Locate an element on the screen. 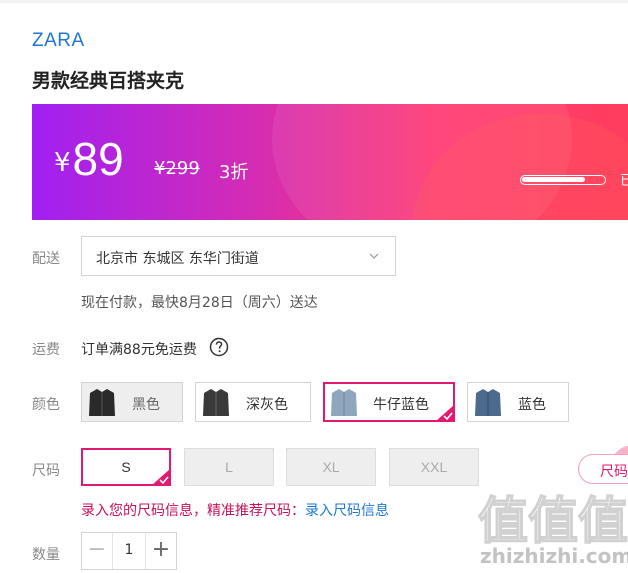 This screenshot has width=628, height=573. quantity-decrease-button: − is located at coordinates (97, 551).